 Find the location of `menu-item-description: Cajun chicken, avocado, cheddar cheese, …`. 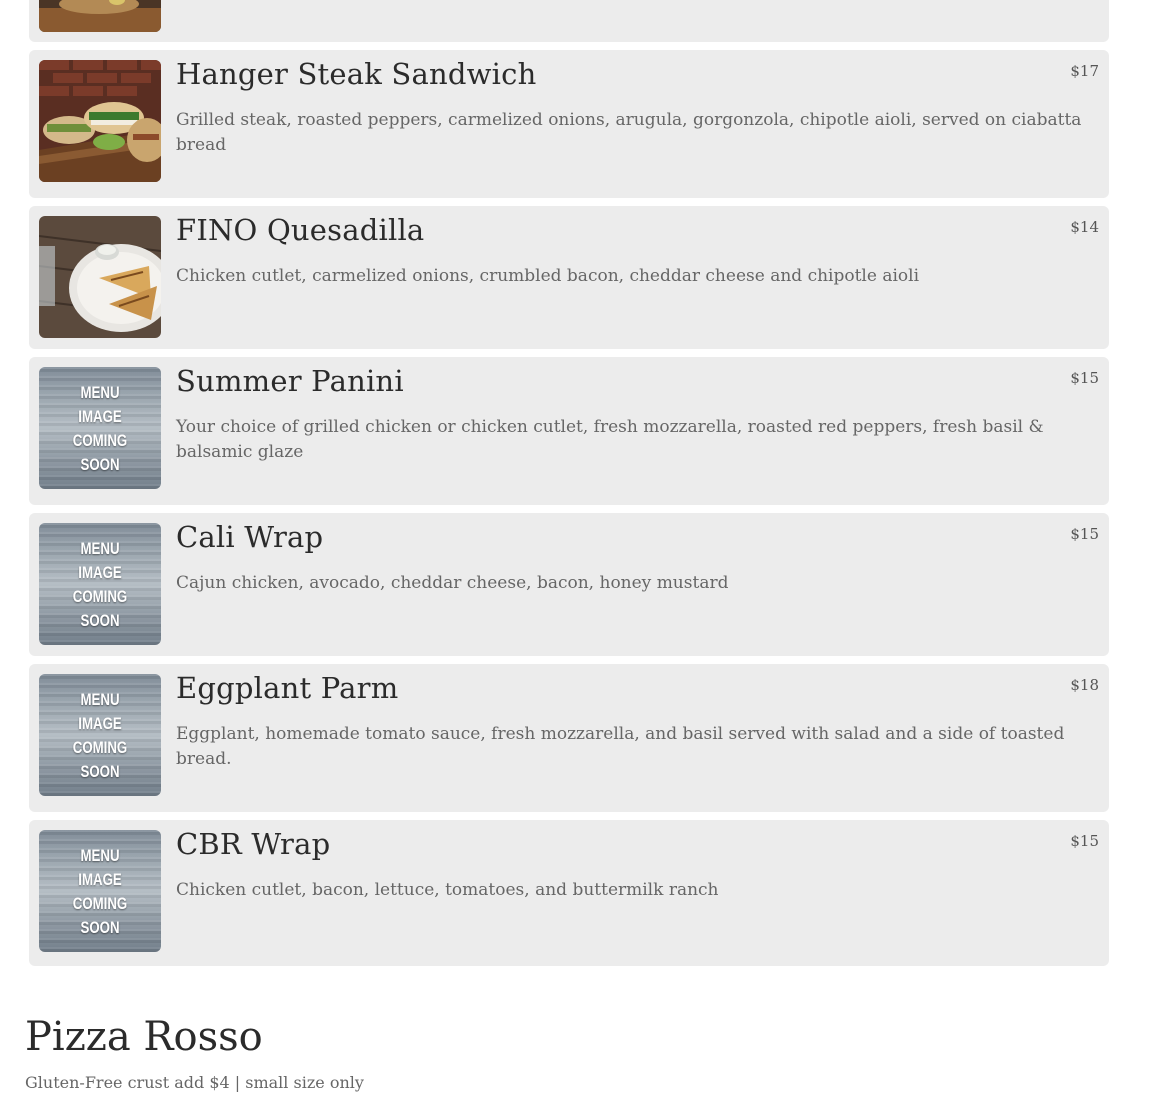

menu-item-description: Cajun chicken, avocado, cheddar cheese, … is located at coordinates (452, 583).